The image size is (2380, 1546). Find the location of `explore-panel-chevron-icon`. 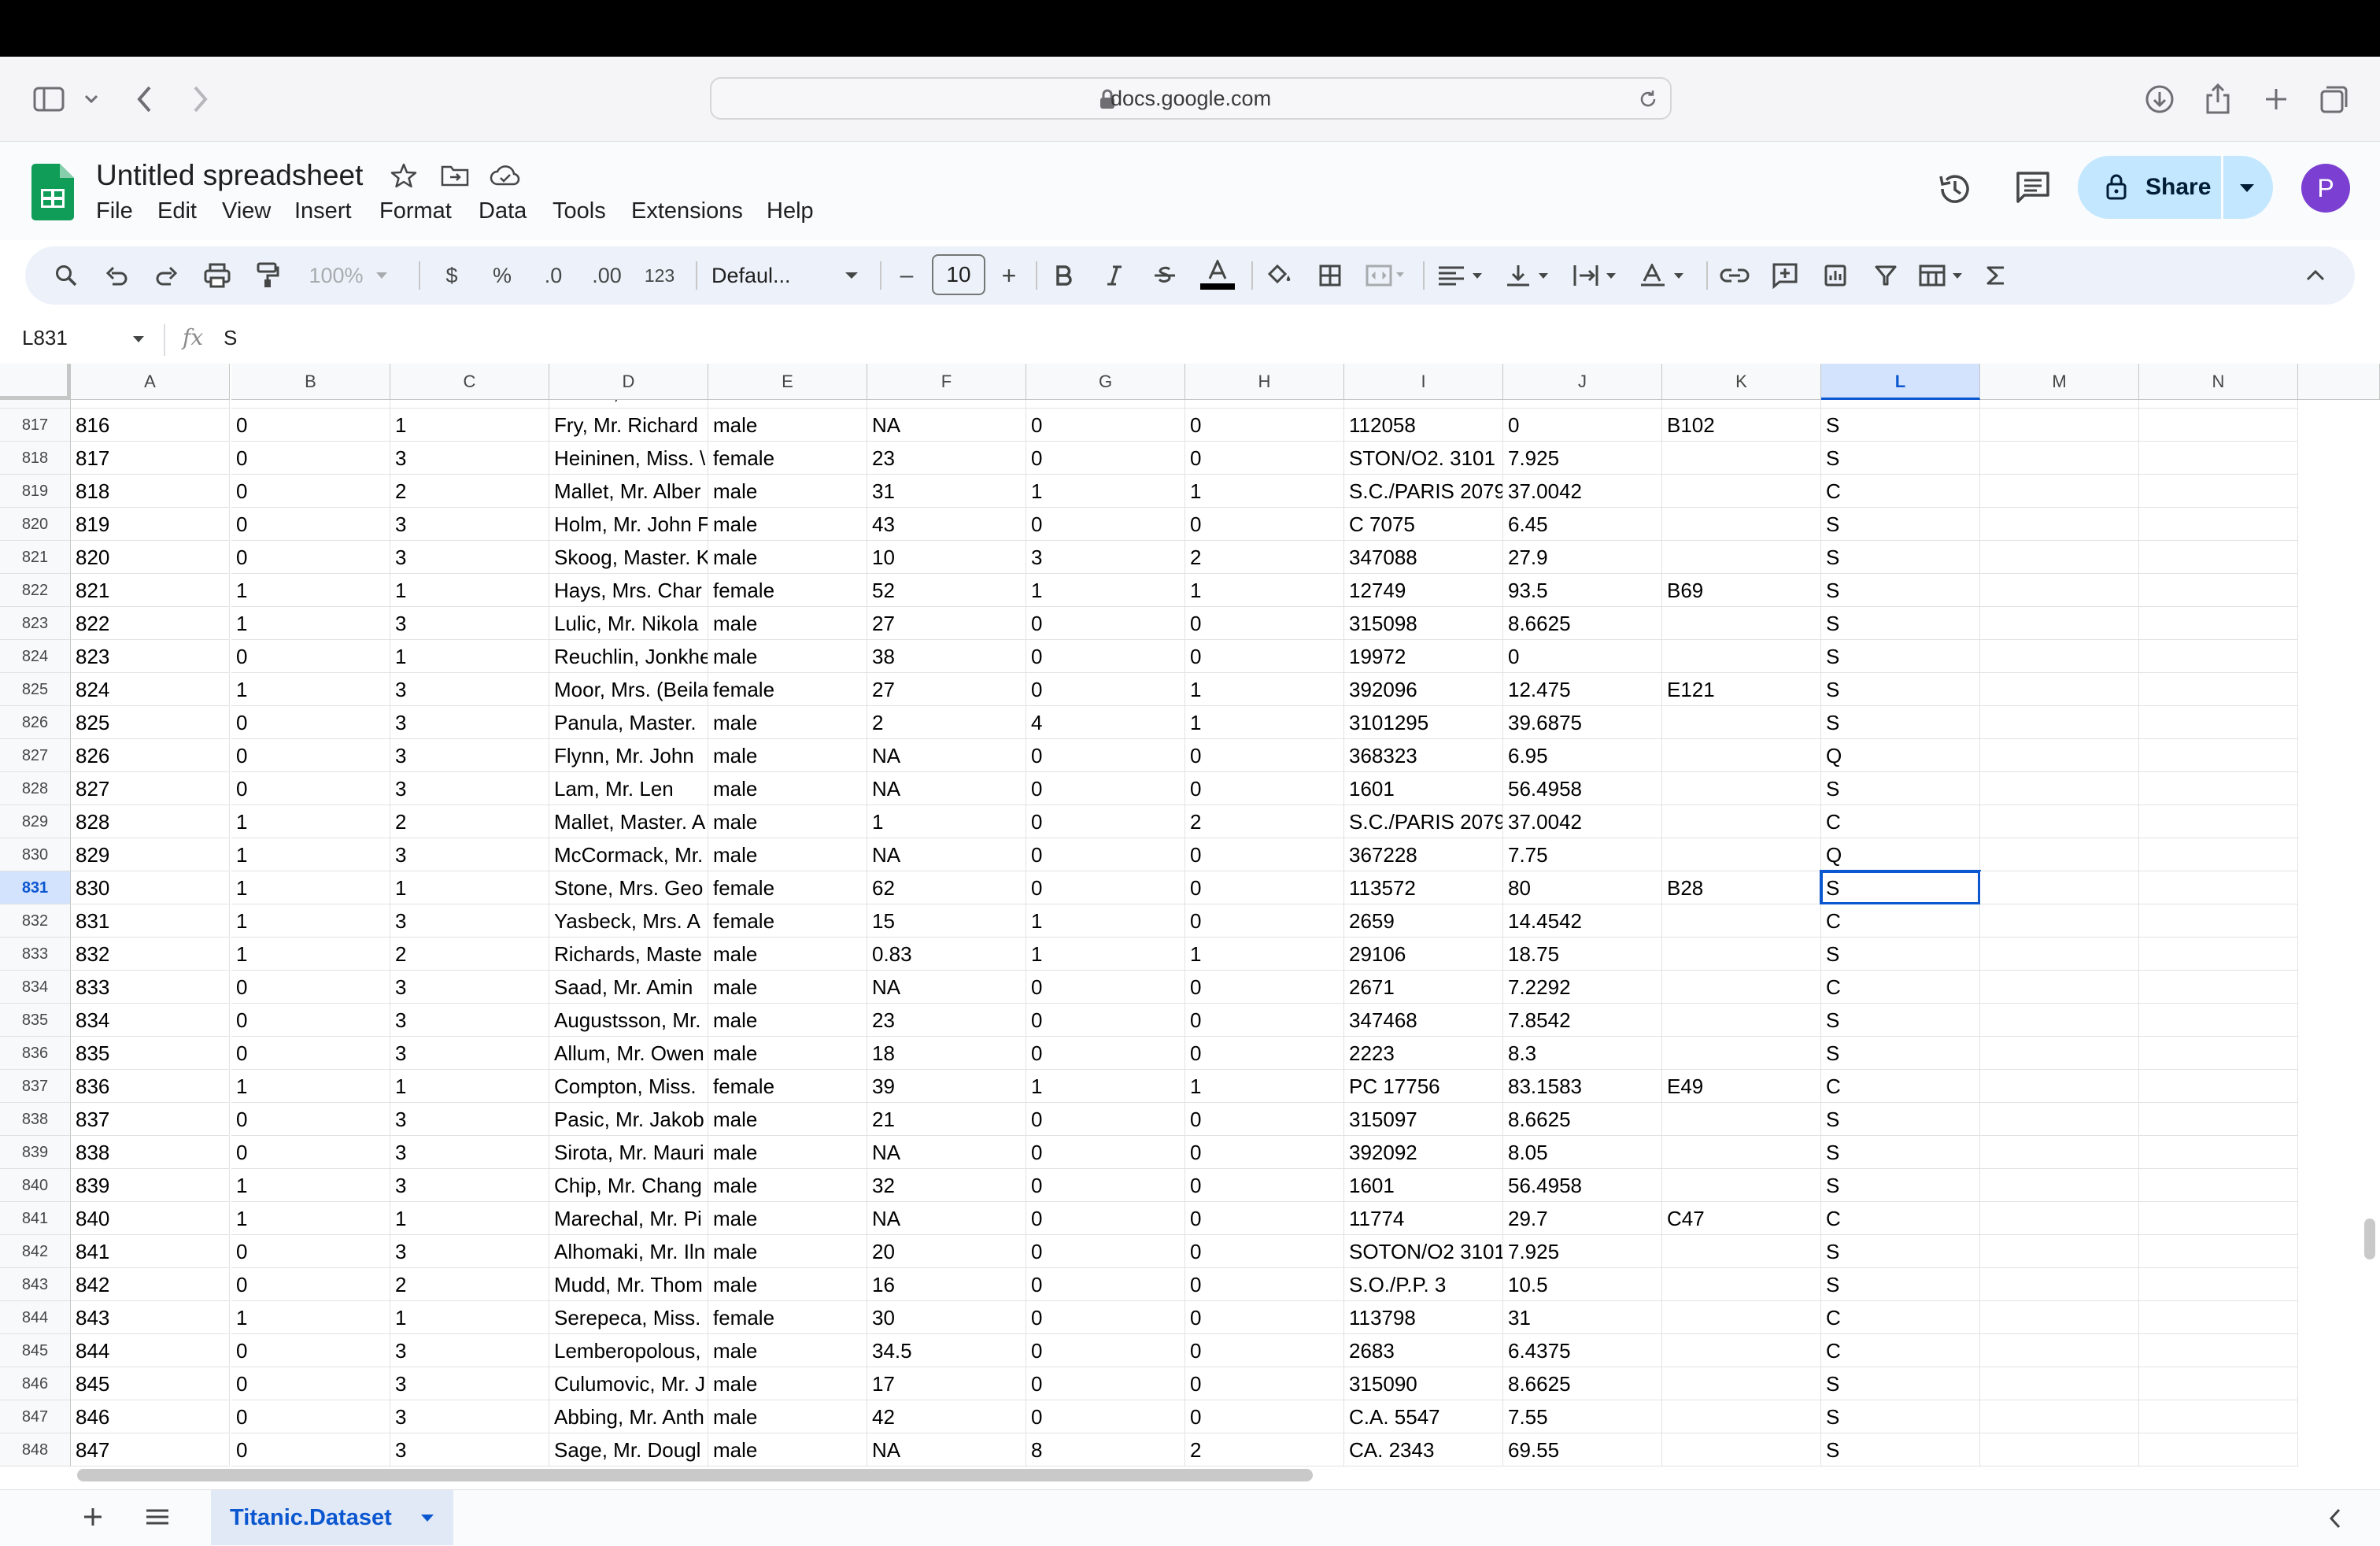

explore-panel-chevron-icon is located at coordinates (2335, 1518).